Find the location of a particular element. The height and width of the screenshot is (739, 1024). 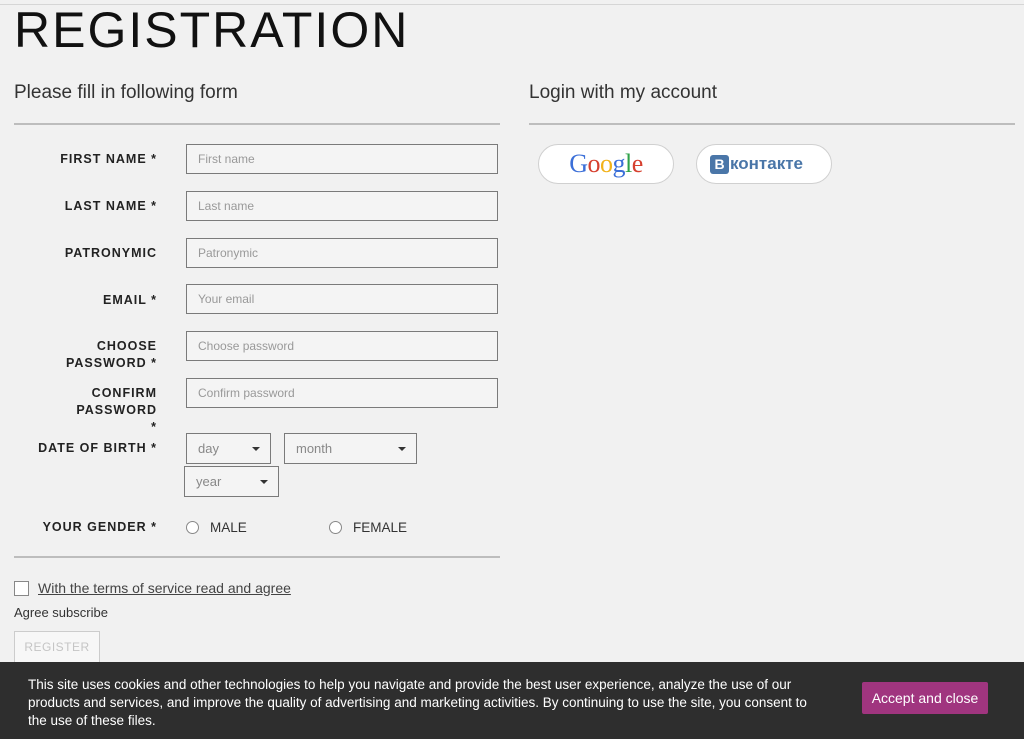

google-logo-letter: l is located at coordinates (628, 163).